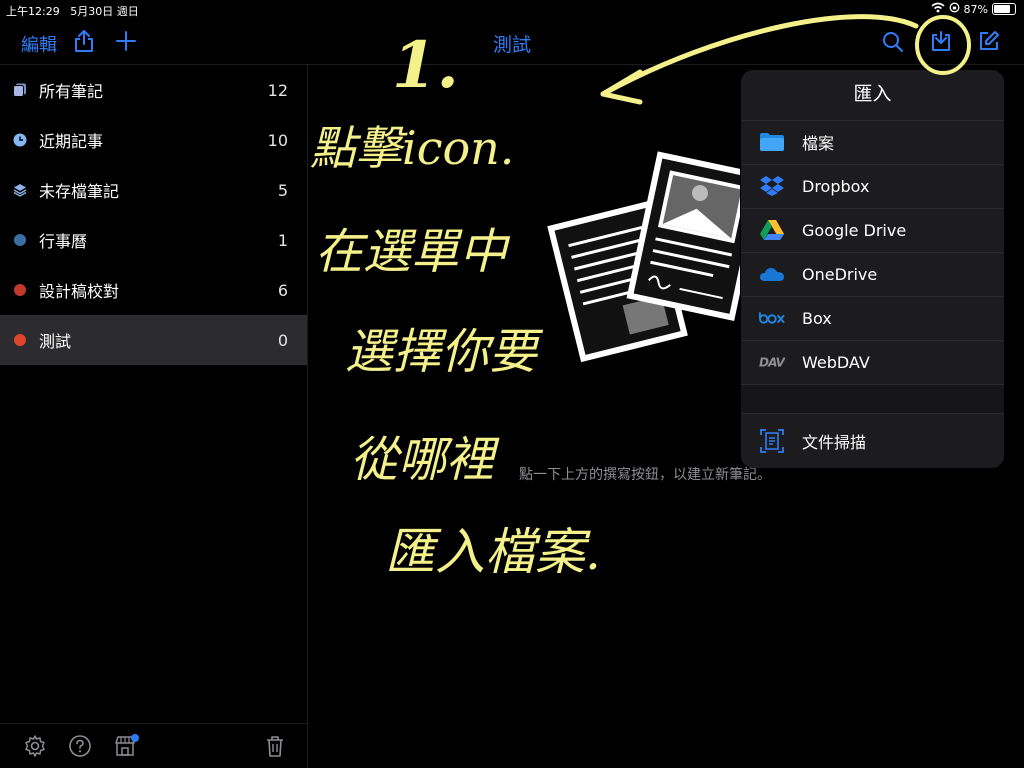  I want to click on compose-icon, so click(989, 40).